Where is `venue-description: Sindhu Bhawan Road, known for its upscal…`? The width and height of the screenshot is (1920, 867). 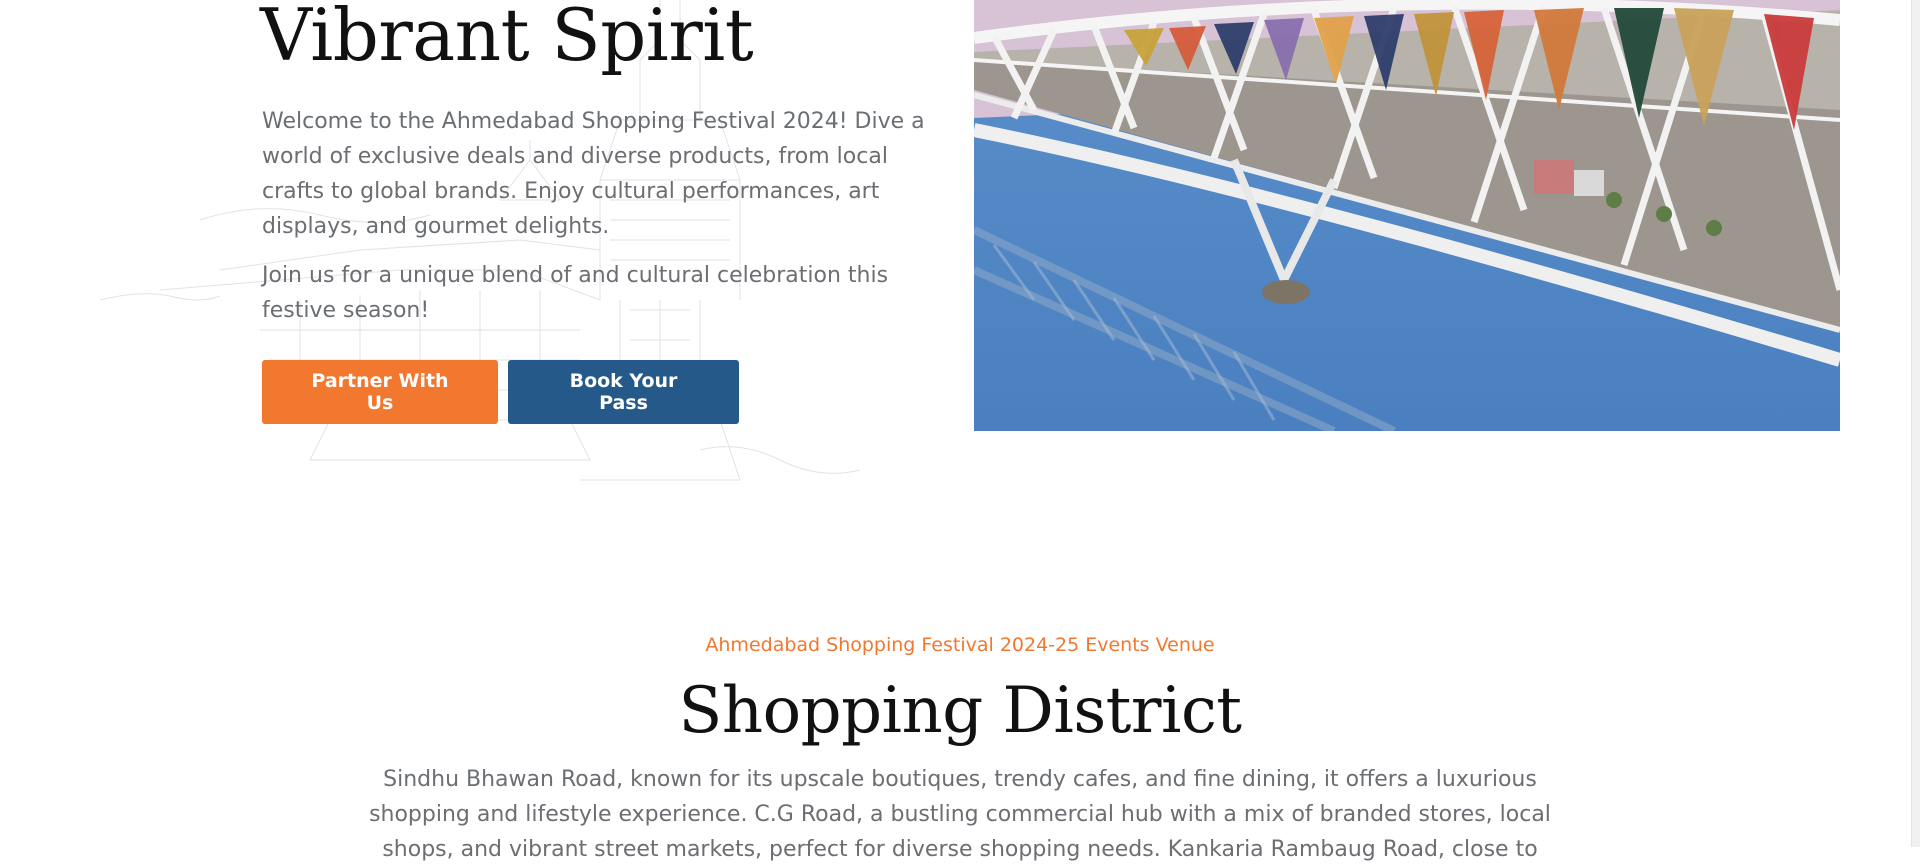
venue-description: Sindhu Bhawan Road, known for its upscal… is located at coordinates (960, 814).